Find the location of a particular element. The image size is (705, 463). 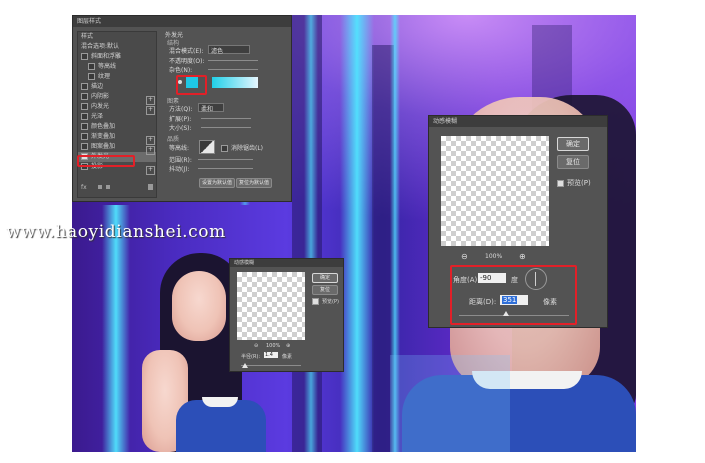

radius-slider-thumb is located at coordinates (245, 365).